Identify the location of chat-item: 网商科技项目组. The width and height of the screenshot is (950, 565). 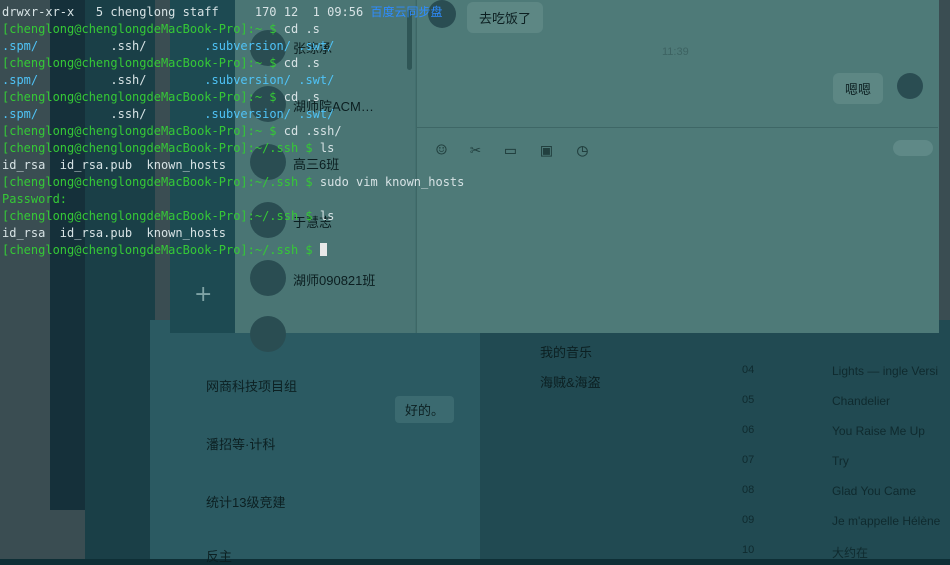
(251, 385).